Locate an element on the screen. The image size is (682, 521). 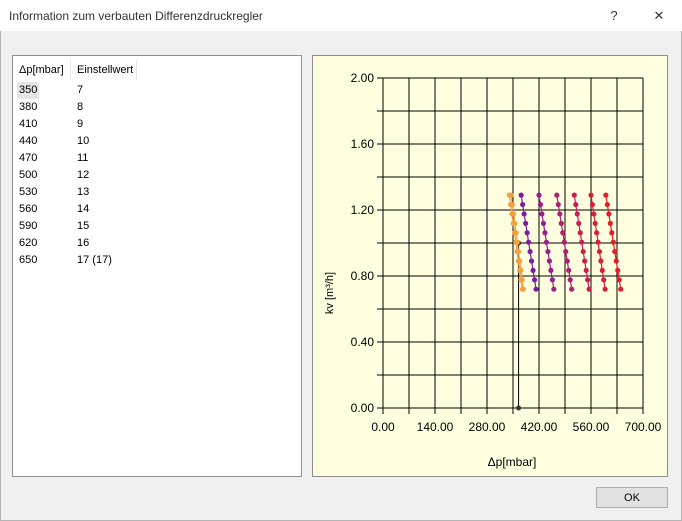
list-item: 500 12 is located at coordinates (157, 175).